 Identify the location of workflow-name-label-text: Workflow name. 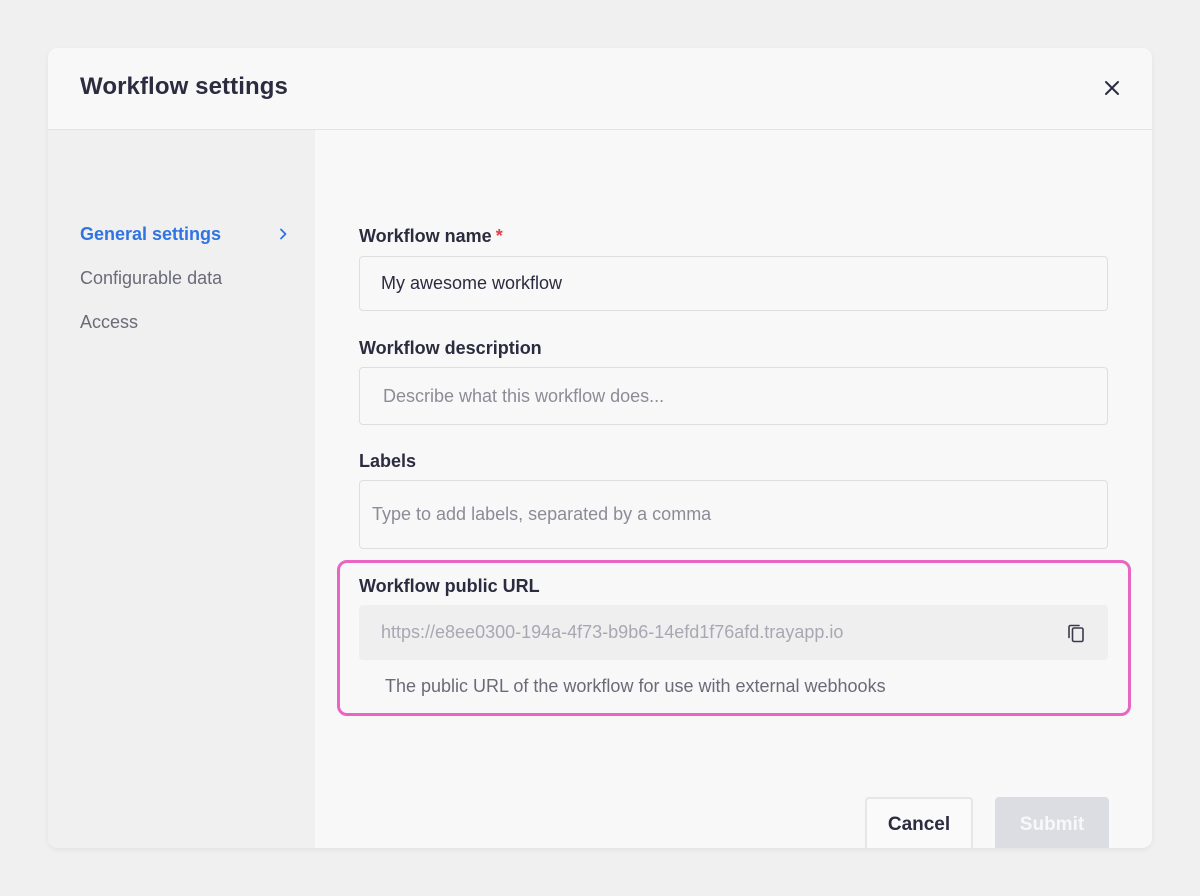
(425, 236).